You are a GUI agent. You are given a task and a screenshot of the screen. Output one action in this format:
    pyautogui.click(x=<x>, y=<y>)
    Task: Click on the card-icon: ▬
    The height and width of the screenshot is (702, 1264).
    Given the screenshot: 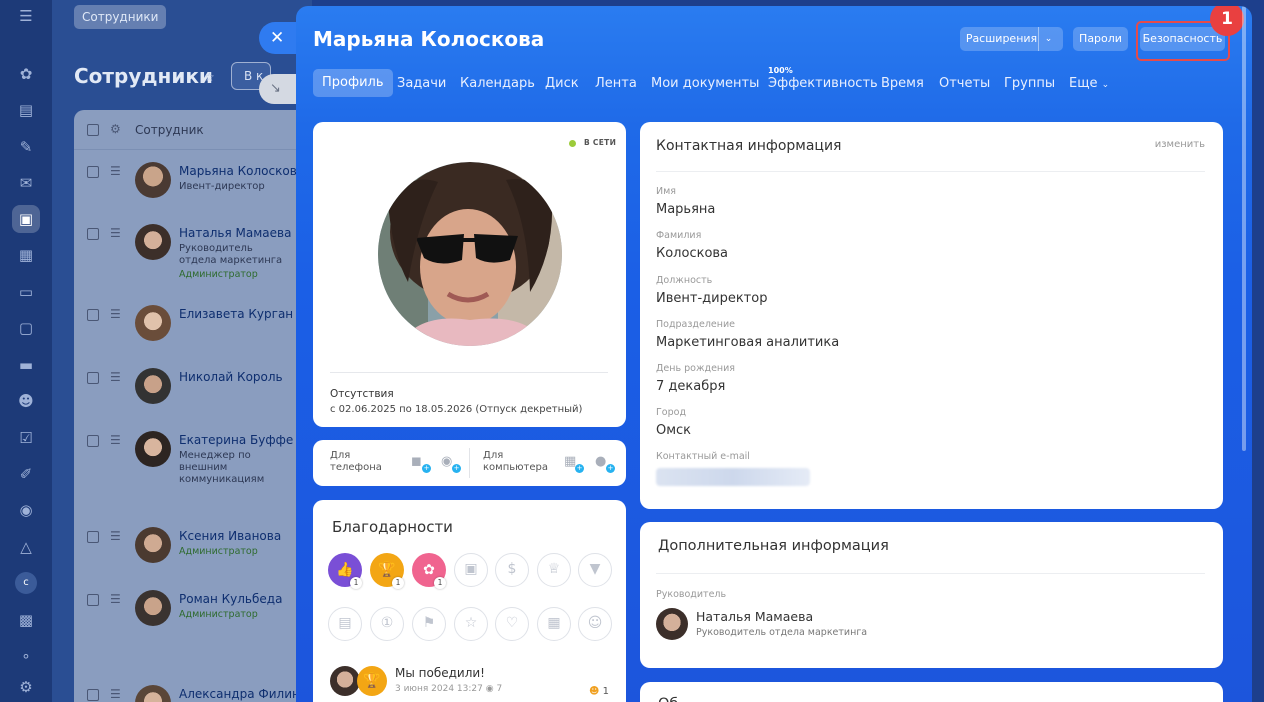 What is the action you would take?
    pyautogui.click(x=26, y=365)
    